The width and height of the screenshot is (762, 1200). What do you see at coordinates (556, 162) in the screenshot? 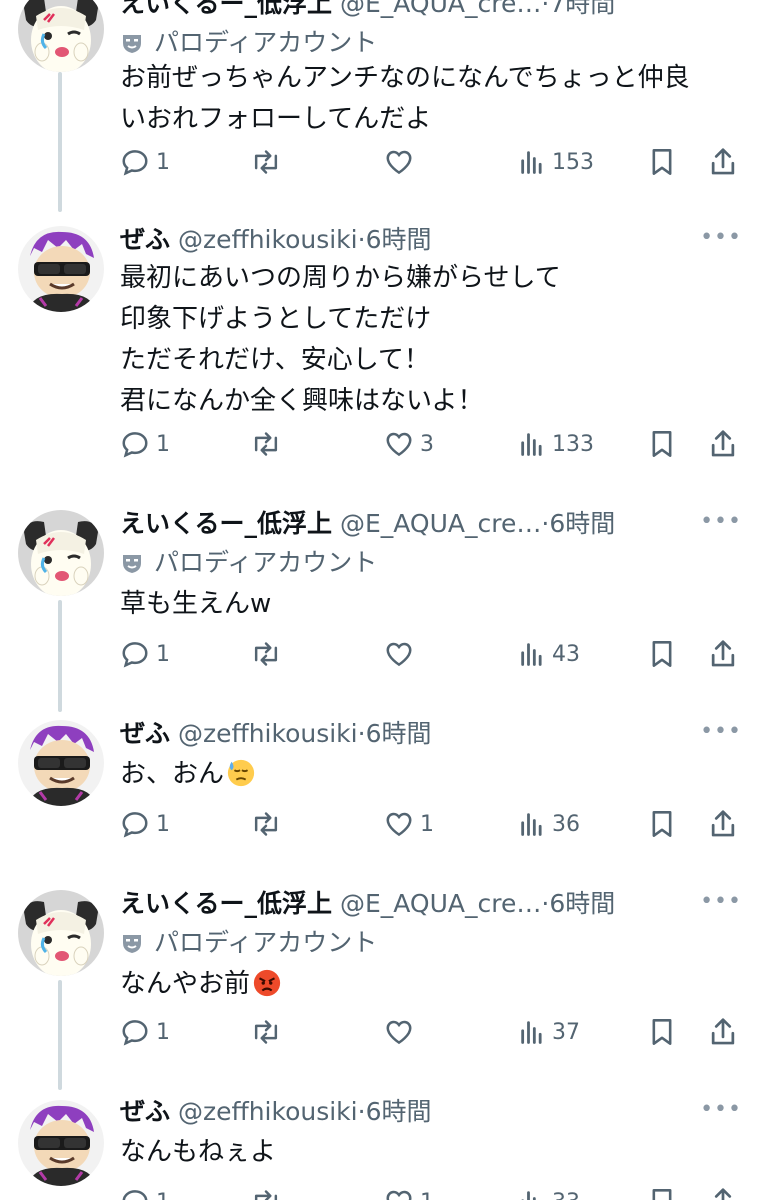
I see `views-button: 153` at bounding box center [556, 162].